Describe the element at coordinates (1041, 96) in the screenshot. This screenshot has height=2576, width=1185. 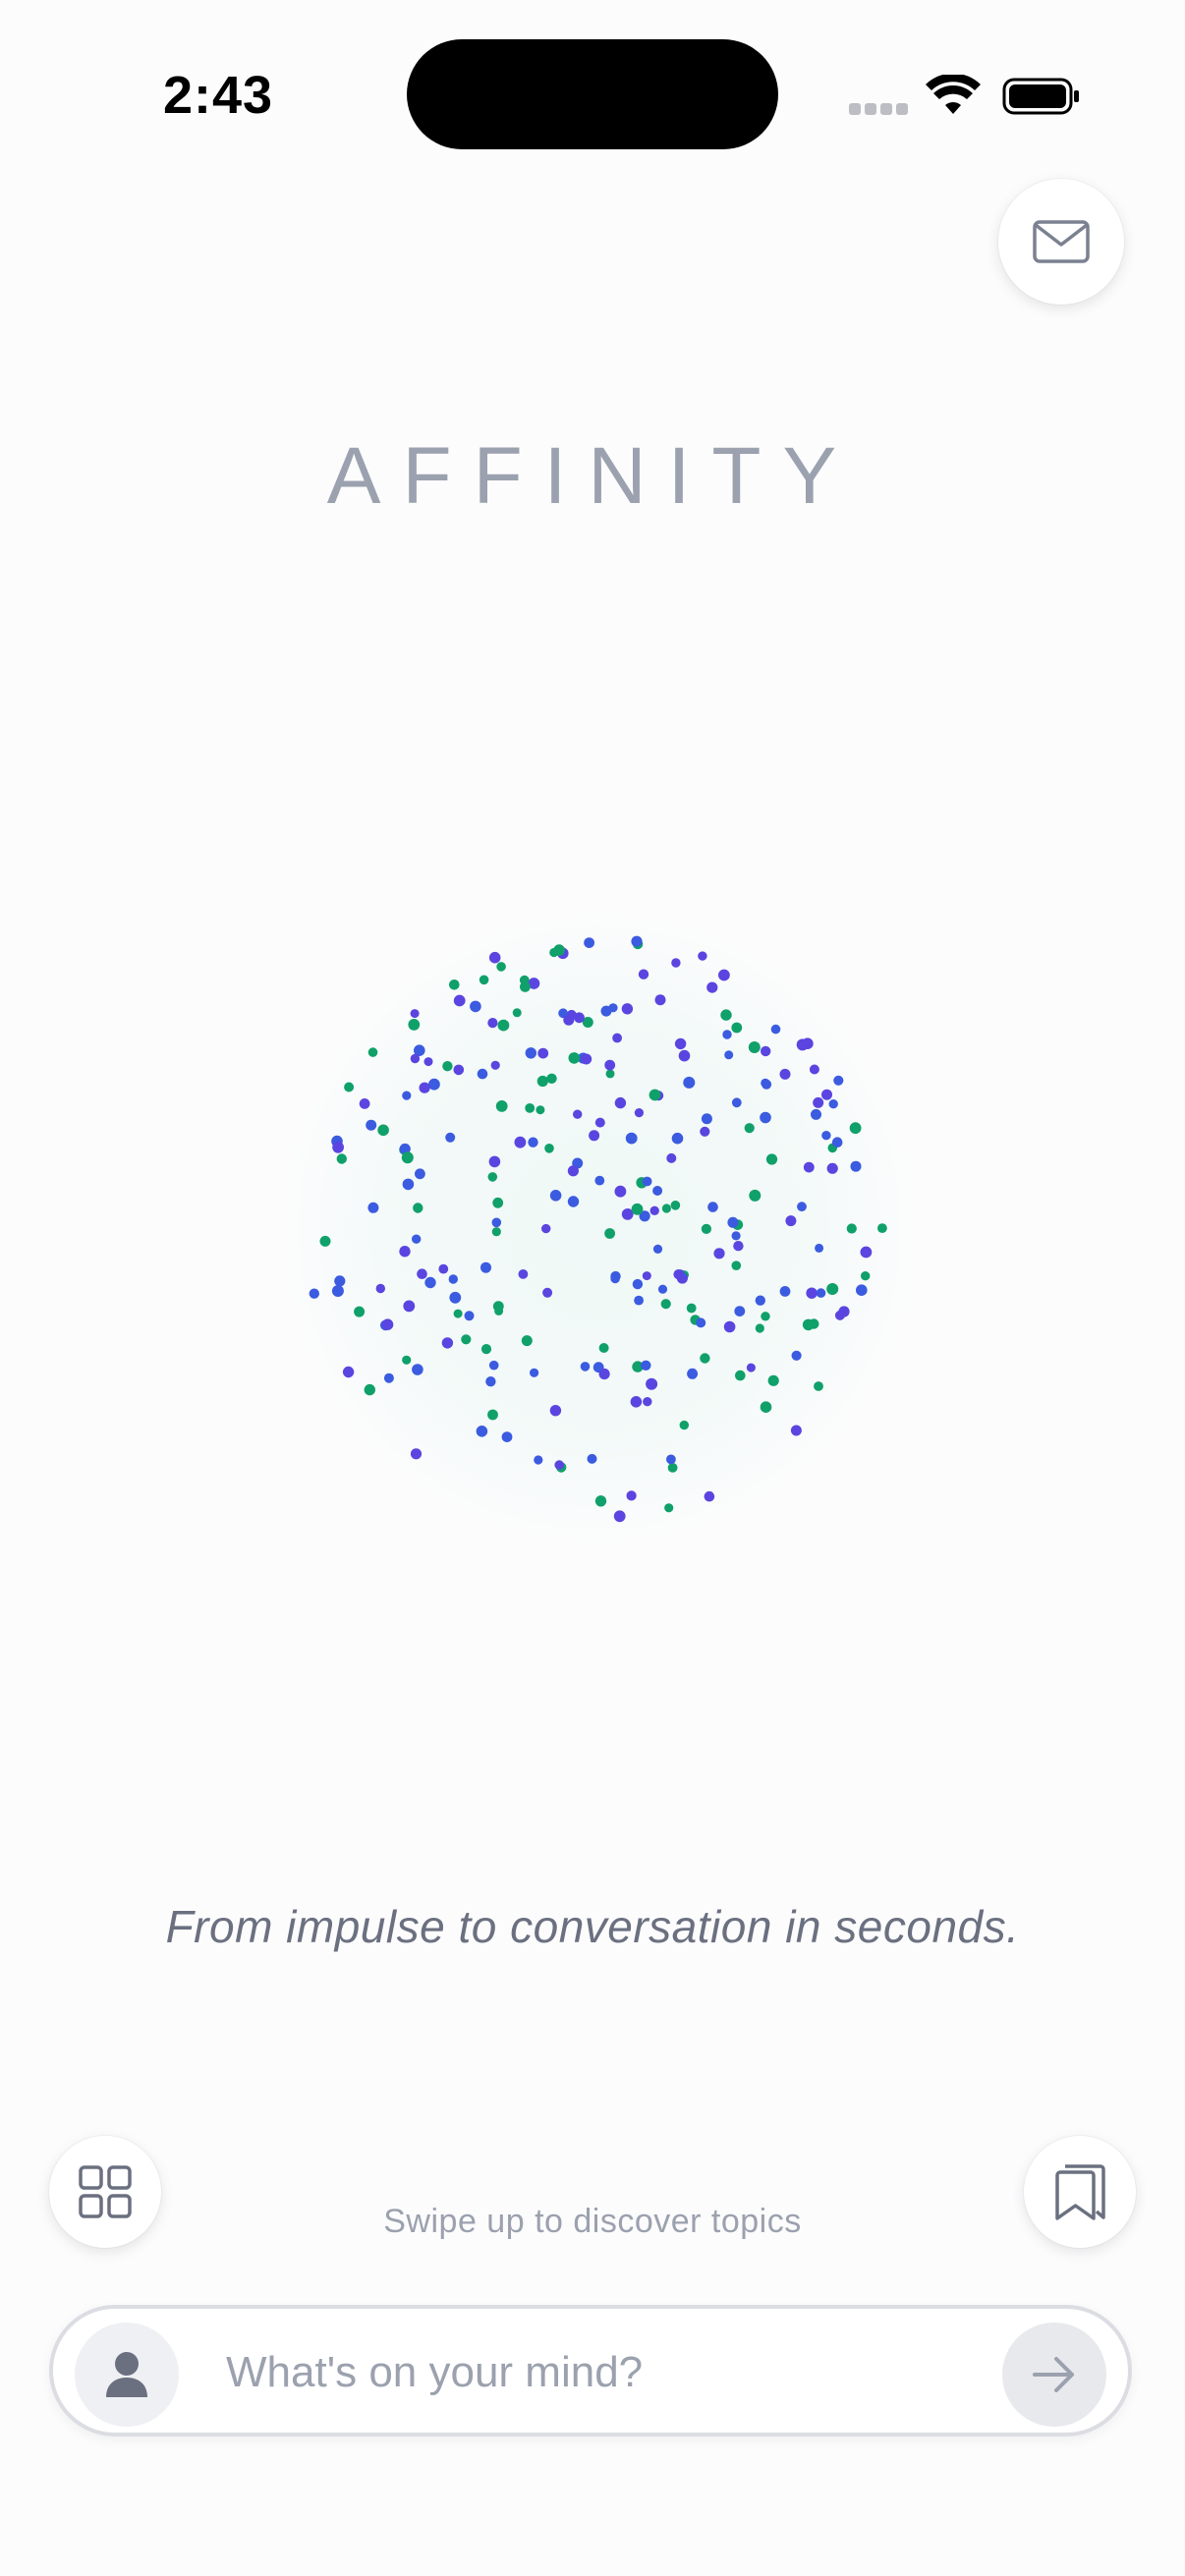
I see `battery-icon` at that location.